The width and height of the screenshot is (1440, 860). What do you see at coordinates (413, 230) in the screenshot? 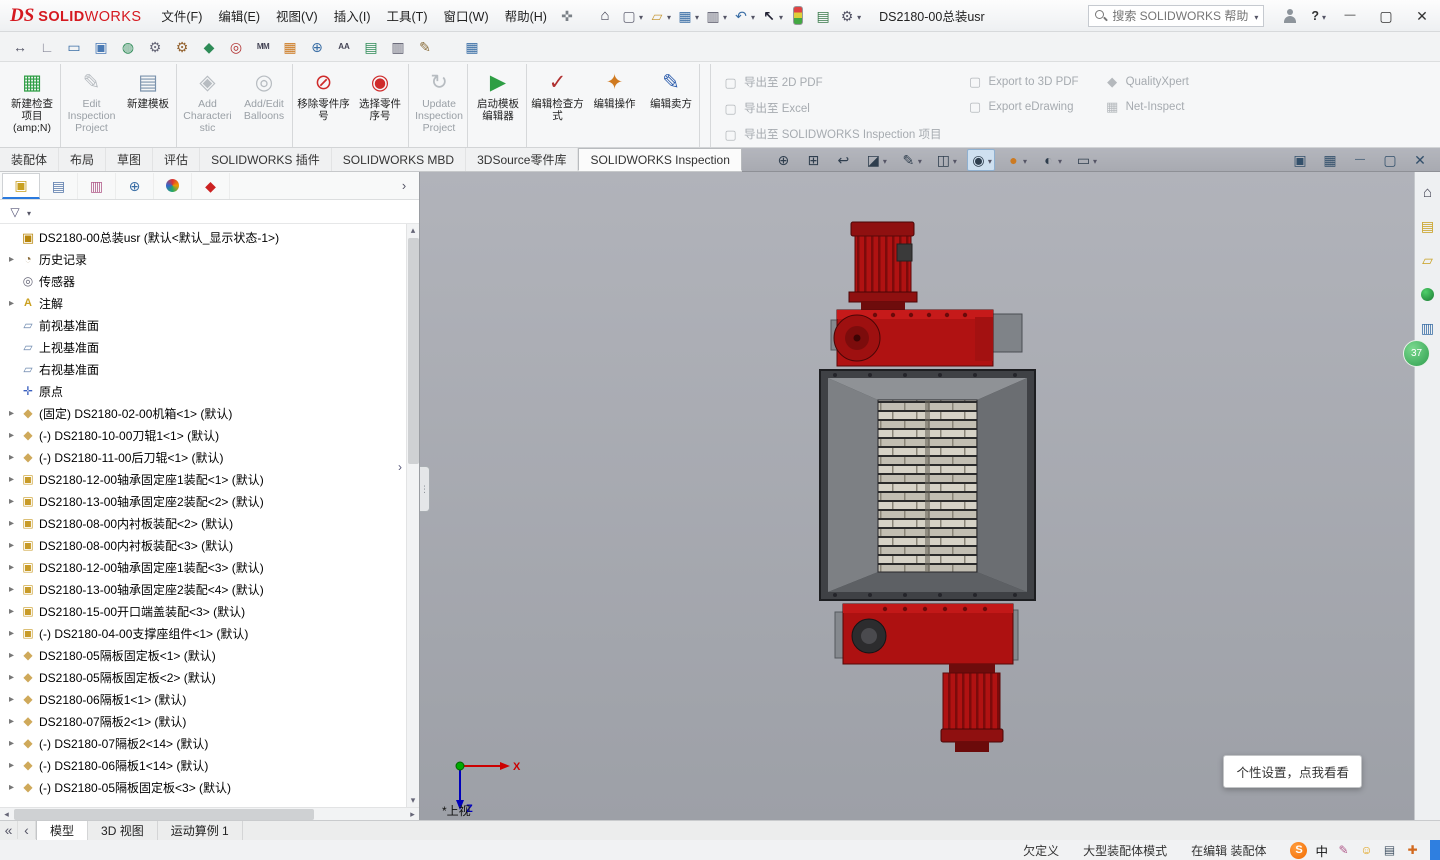
I see `scroll-up-icon` at bounding box center [413, 230].